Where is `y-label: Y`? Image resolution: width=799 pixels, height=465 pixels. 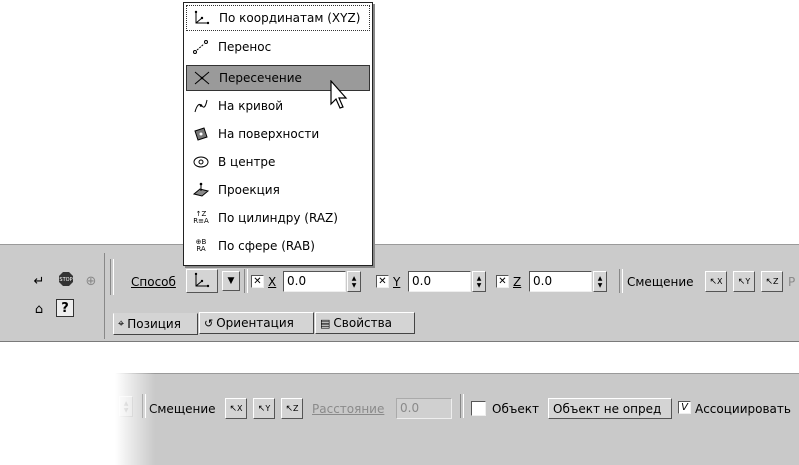
y-label: Y is located at coordinates (397, 282).